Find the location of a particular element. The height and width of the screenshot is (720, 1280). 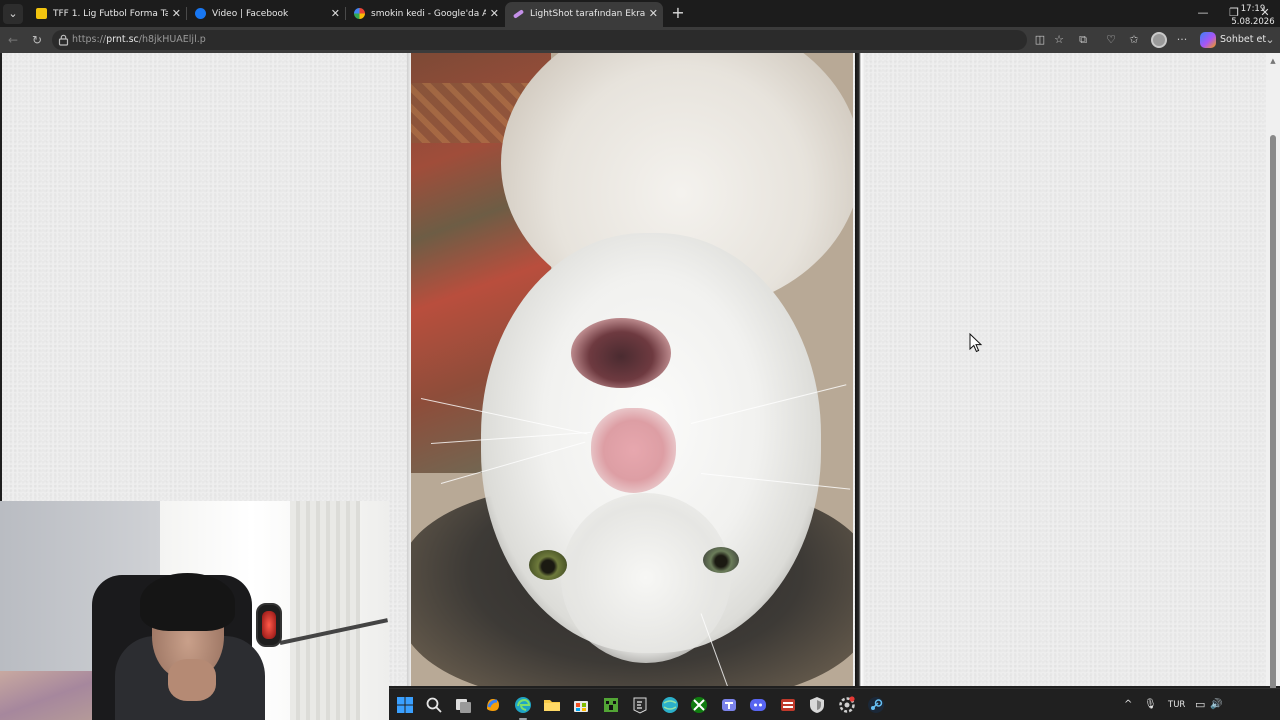

scroll-thumb is located at coordinates (1273, 427).